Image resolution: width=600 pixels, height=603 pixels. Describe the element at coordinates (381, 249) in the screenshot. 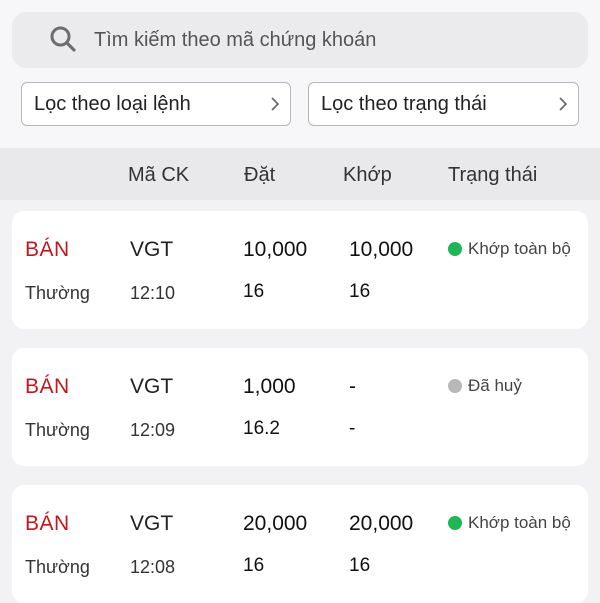

I see `matched-quantity: 10,000` at that location.